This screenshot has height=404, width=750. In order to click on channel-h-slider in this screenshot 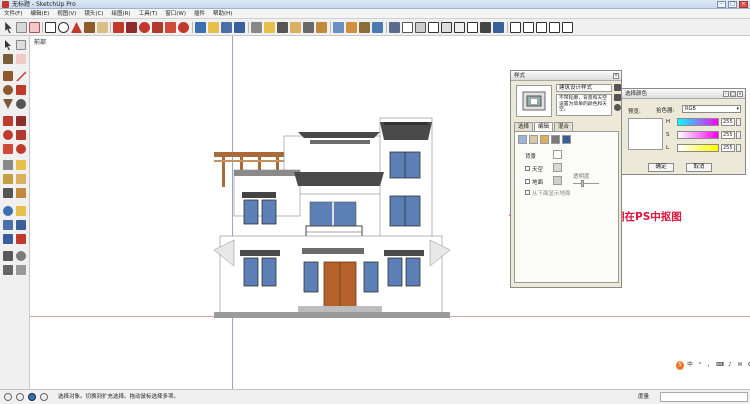, I will do `click(698, 122)`.